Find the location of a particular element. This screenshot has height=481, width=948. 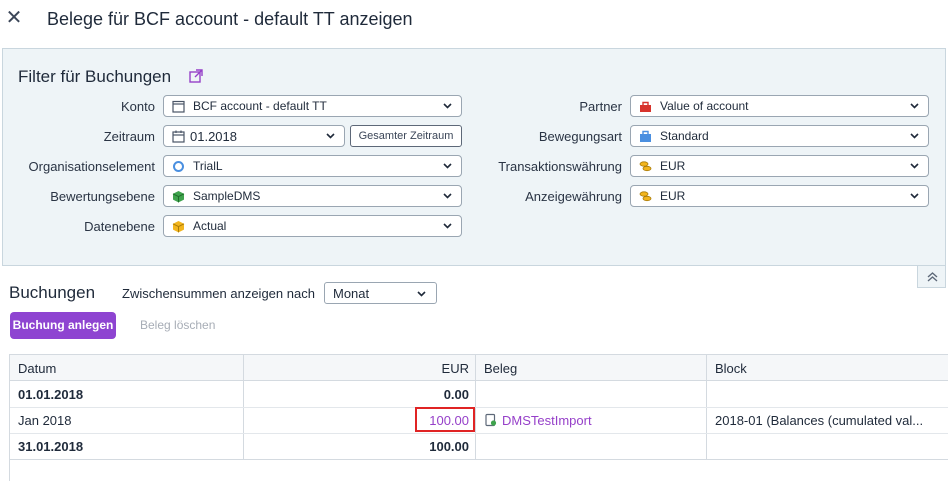

document-link: DMSTestImport is located at coordinates (547, 420).